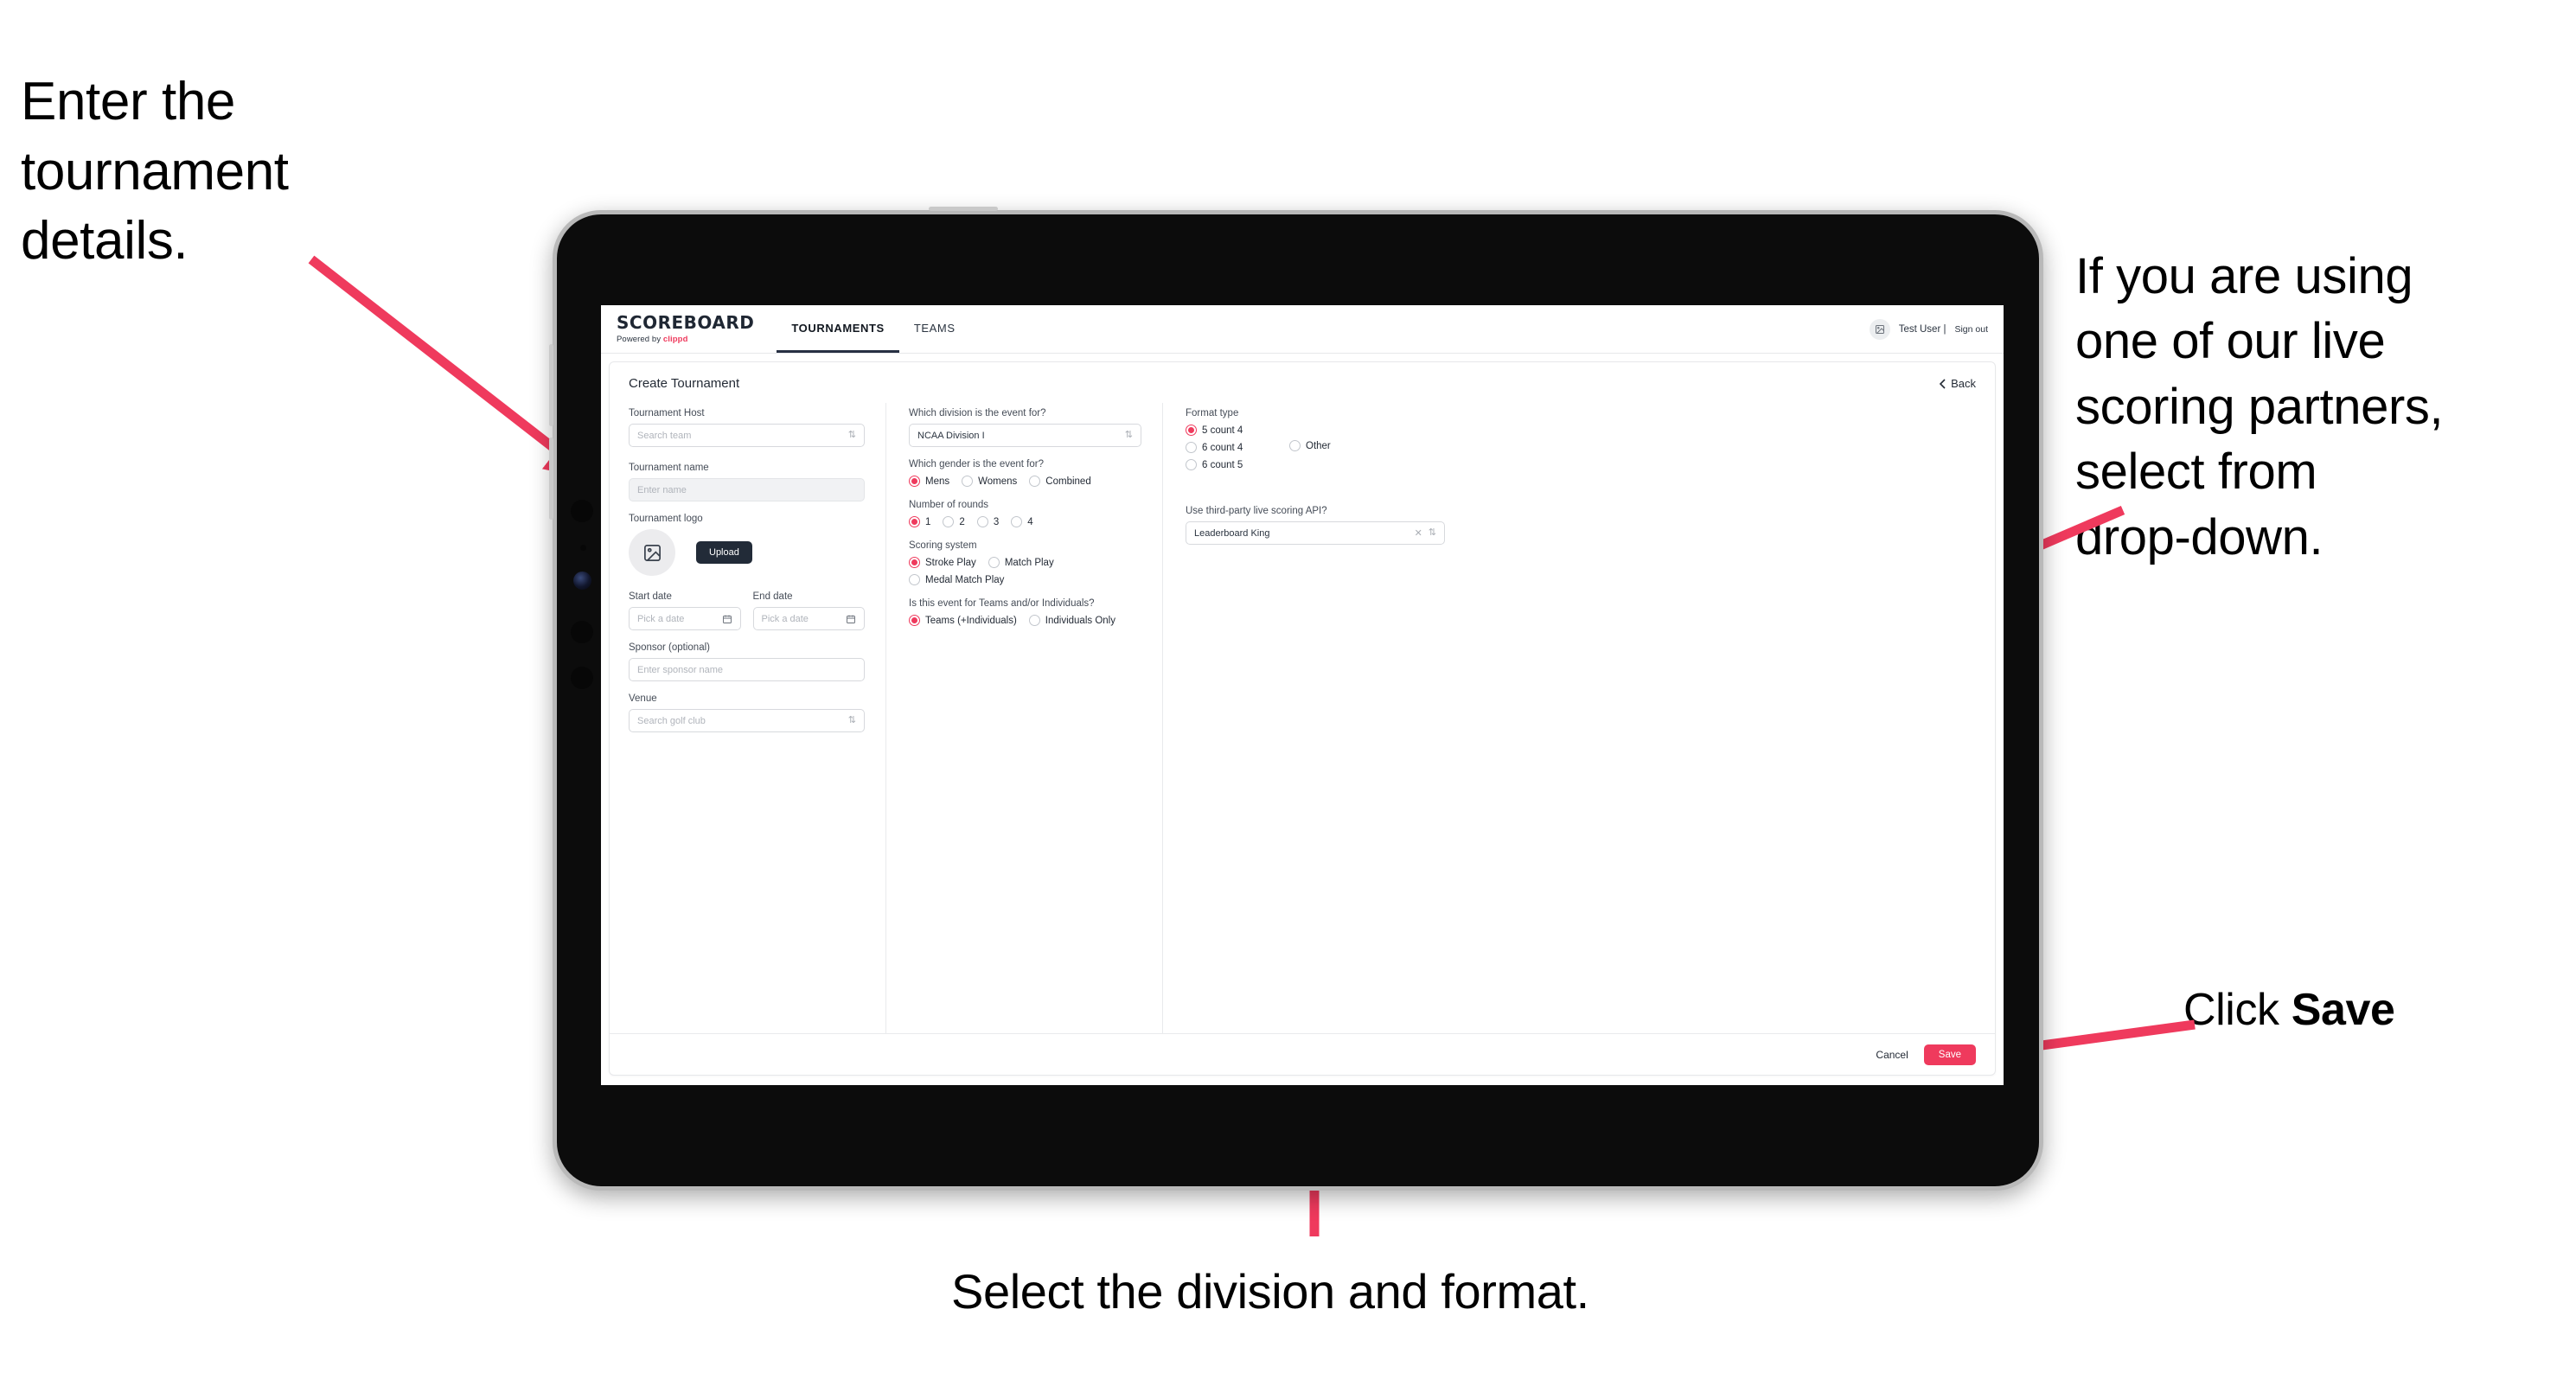 Image resolution: width=2576 pixels, height=1386 pixels. I want to click on label-sponsor: Sponsor (optional), so click(669, 647).